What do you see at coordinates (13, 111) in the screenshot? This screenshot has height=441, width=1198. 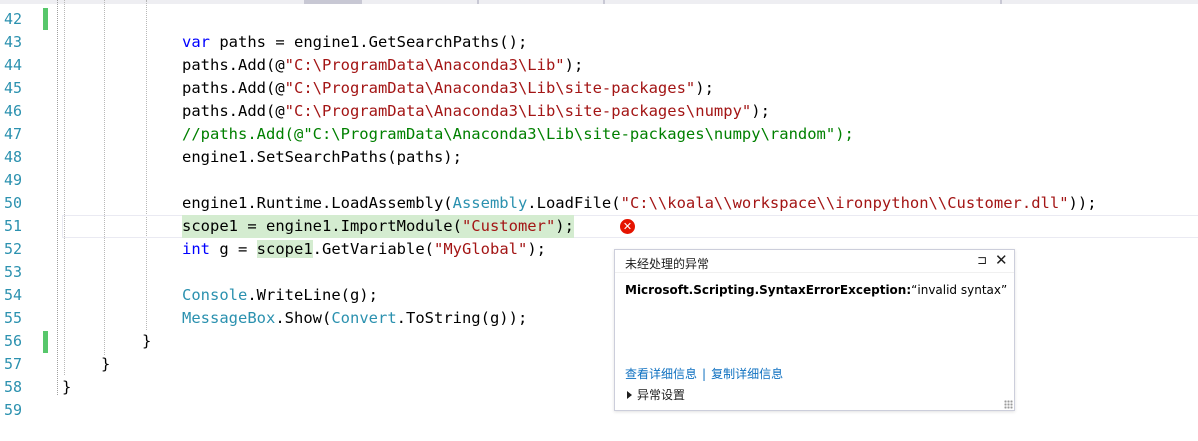 I see `line-number: 46` at bounding box center [13, 111].